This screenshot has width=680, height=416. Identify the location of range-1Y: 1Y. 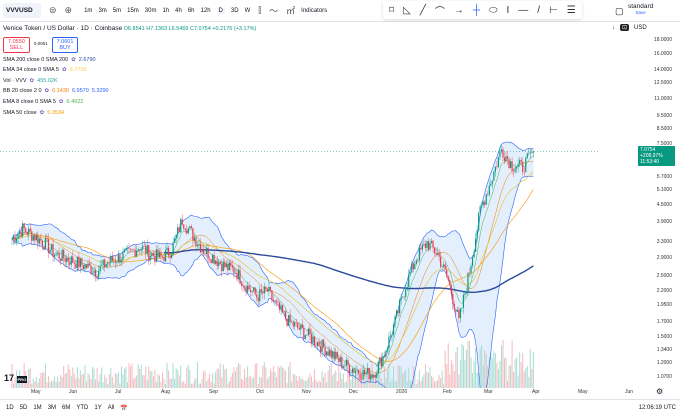
(97, 408).